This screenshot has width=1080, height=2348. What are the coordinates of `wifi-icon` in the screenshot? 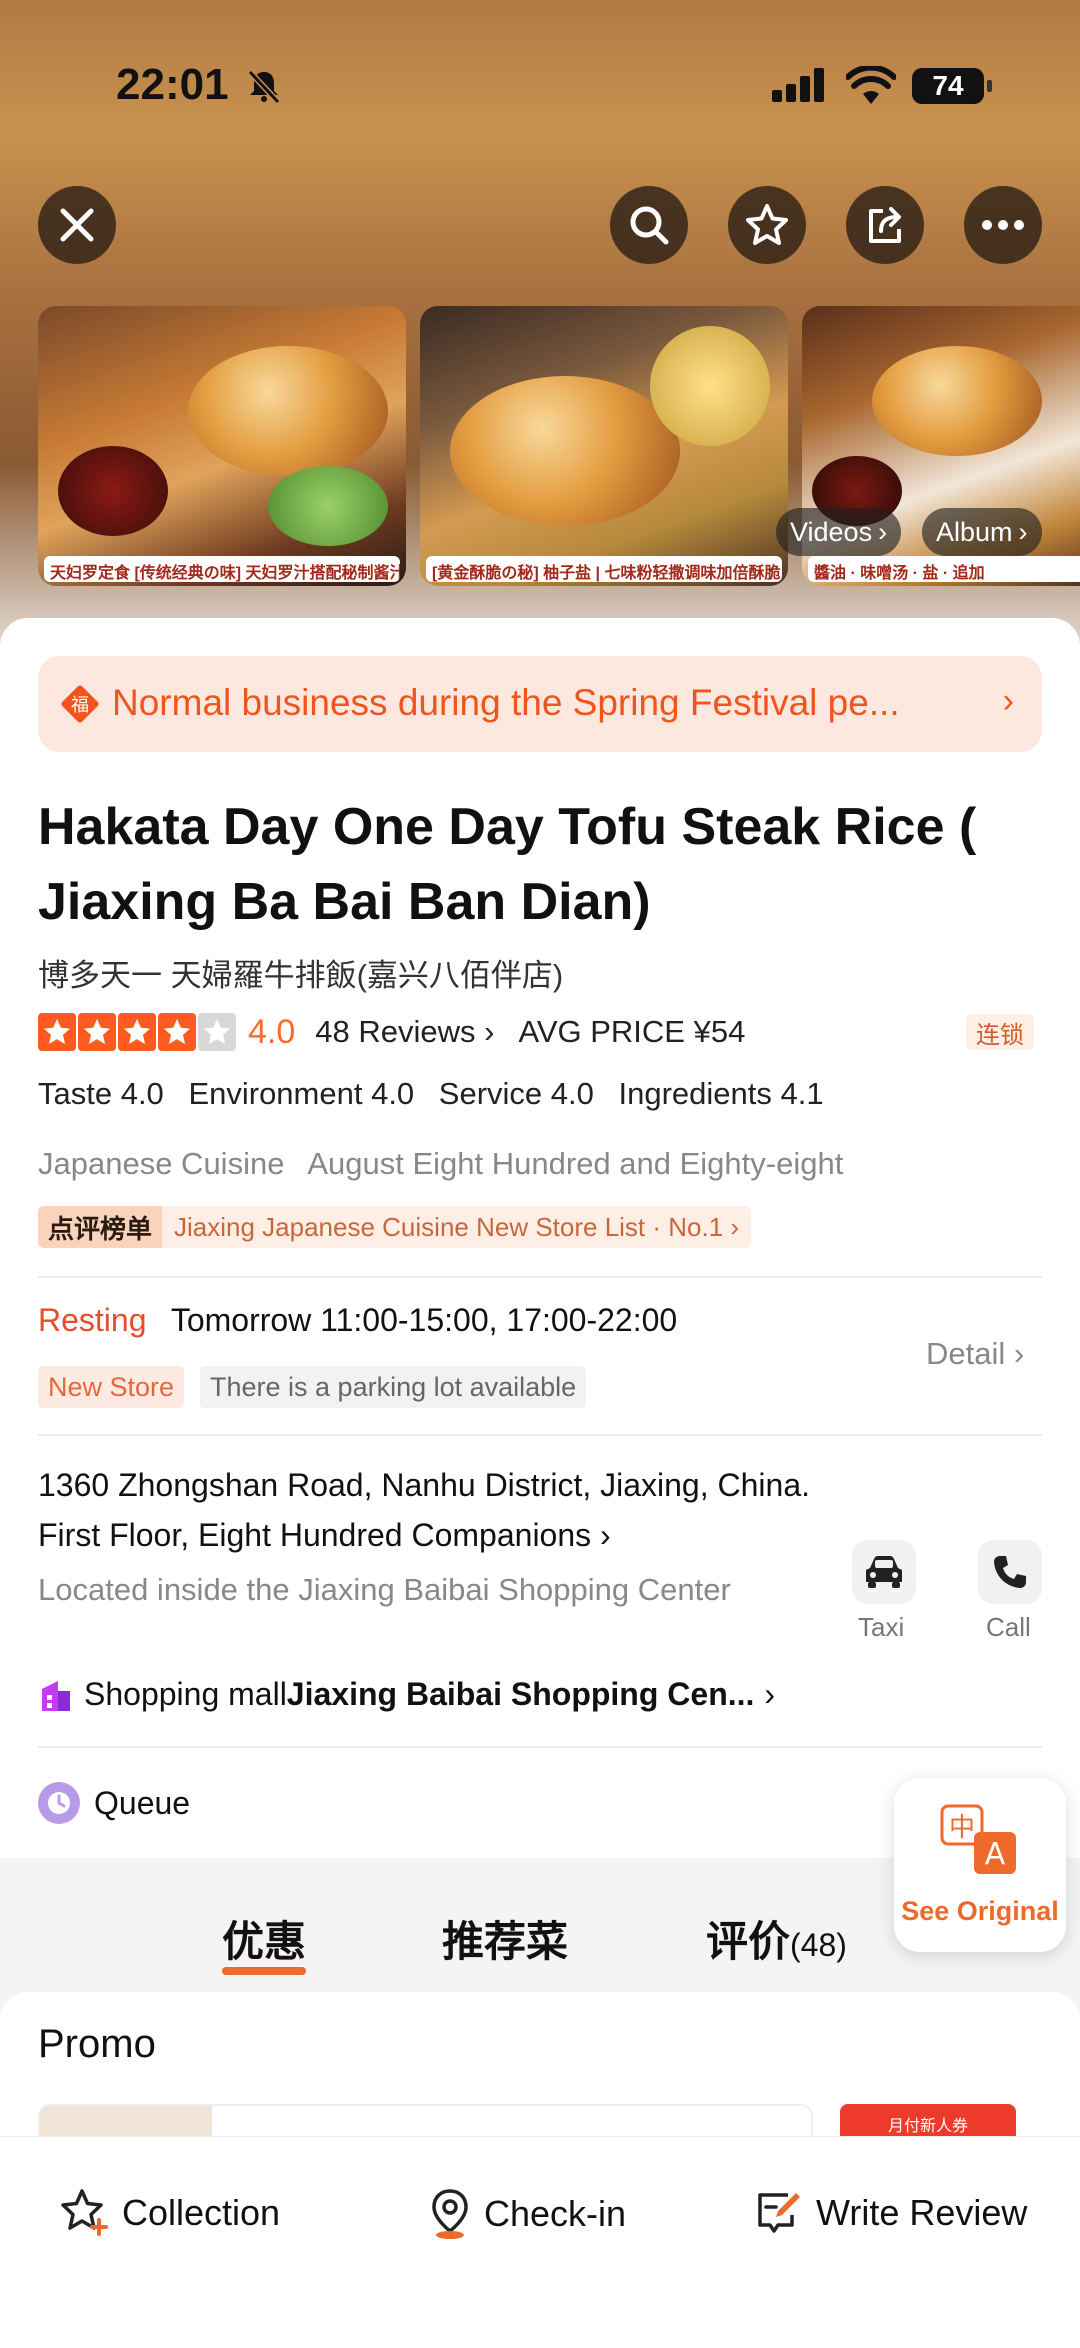 It's located at (871, 85).